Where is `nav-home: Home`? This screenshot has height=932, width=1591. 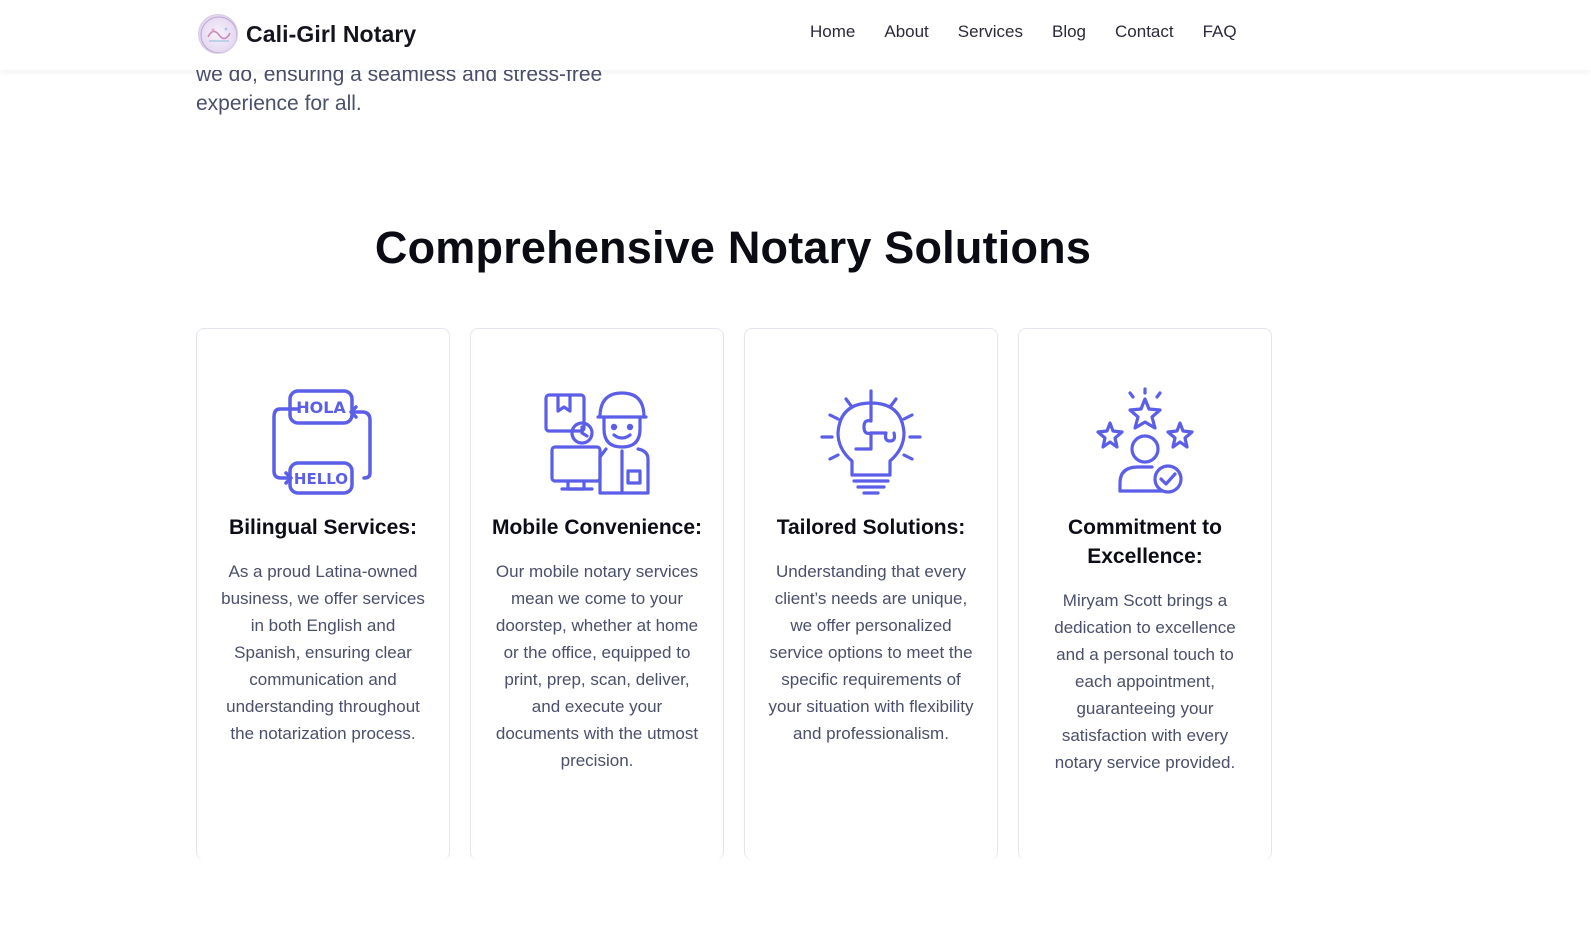
nav-home: Home is located at coordinates (832, 32).